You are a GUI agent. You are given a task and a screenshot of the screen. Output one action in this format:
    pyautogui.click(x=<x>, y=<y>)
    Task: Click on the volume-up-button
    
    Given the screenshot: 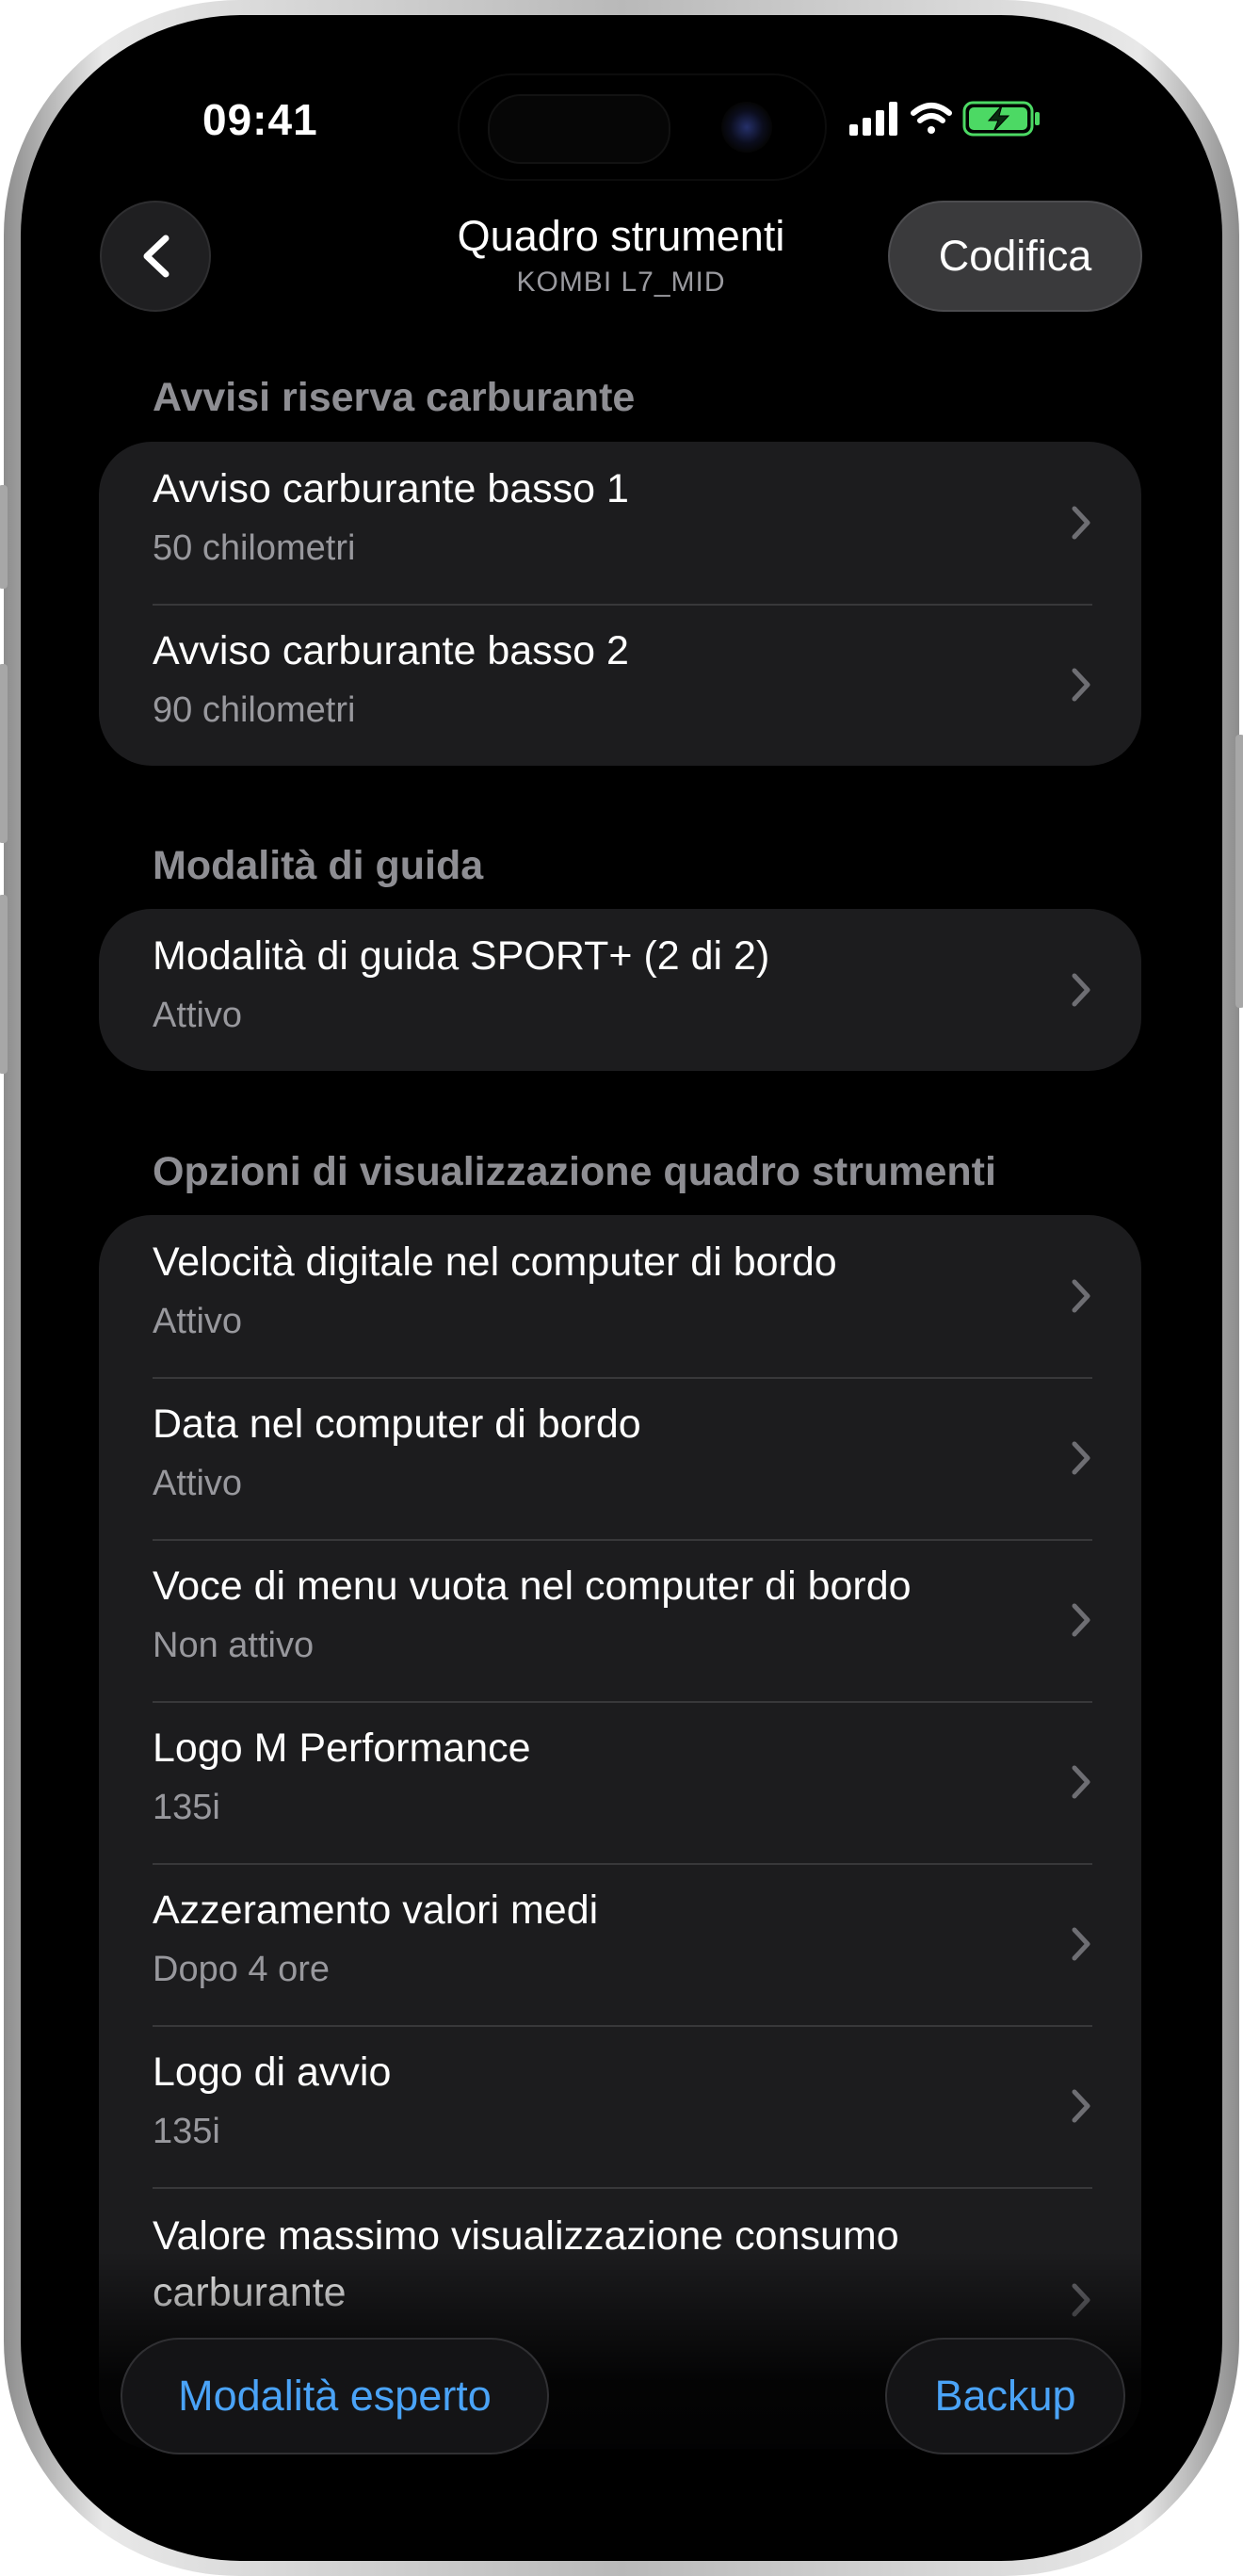 What is the action you would take?
    pyautogui.click(x=4, y=753)
    